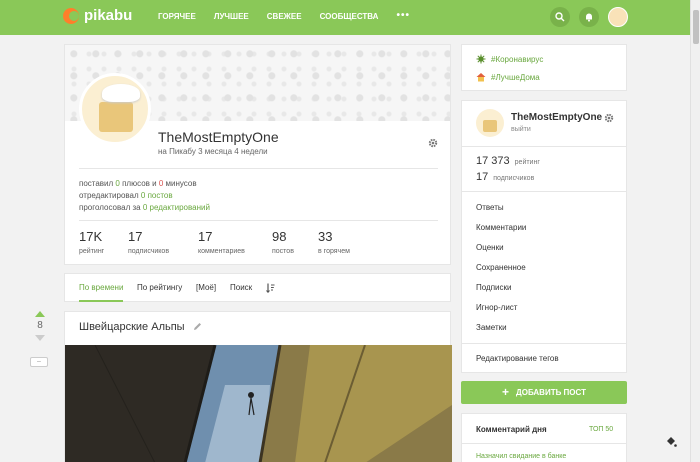 The height and width of the screenshot is (462, 700). What do you see at coordinates (270, 288) in the screenshot?
I see `sort-icon` at bounding box center [270, 288].